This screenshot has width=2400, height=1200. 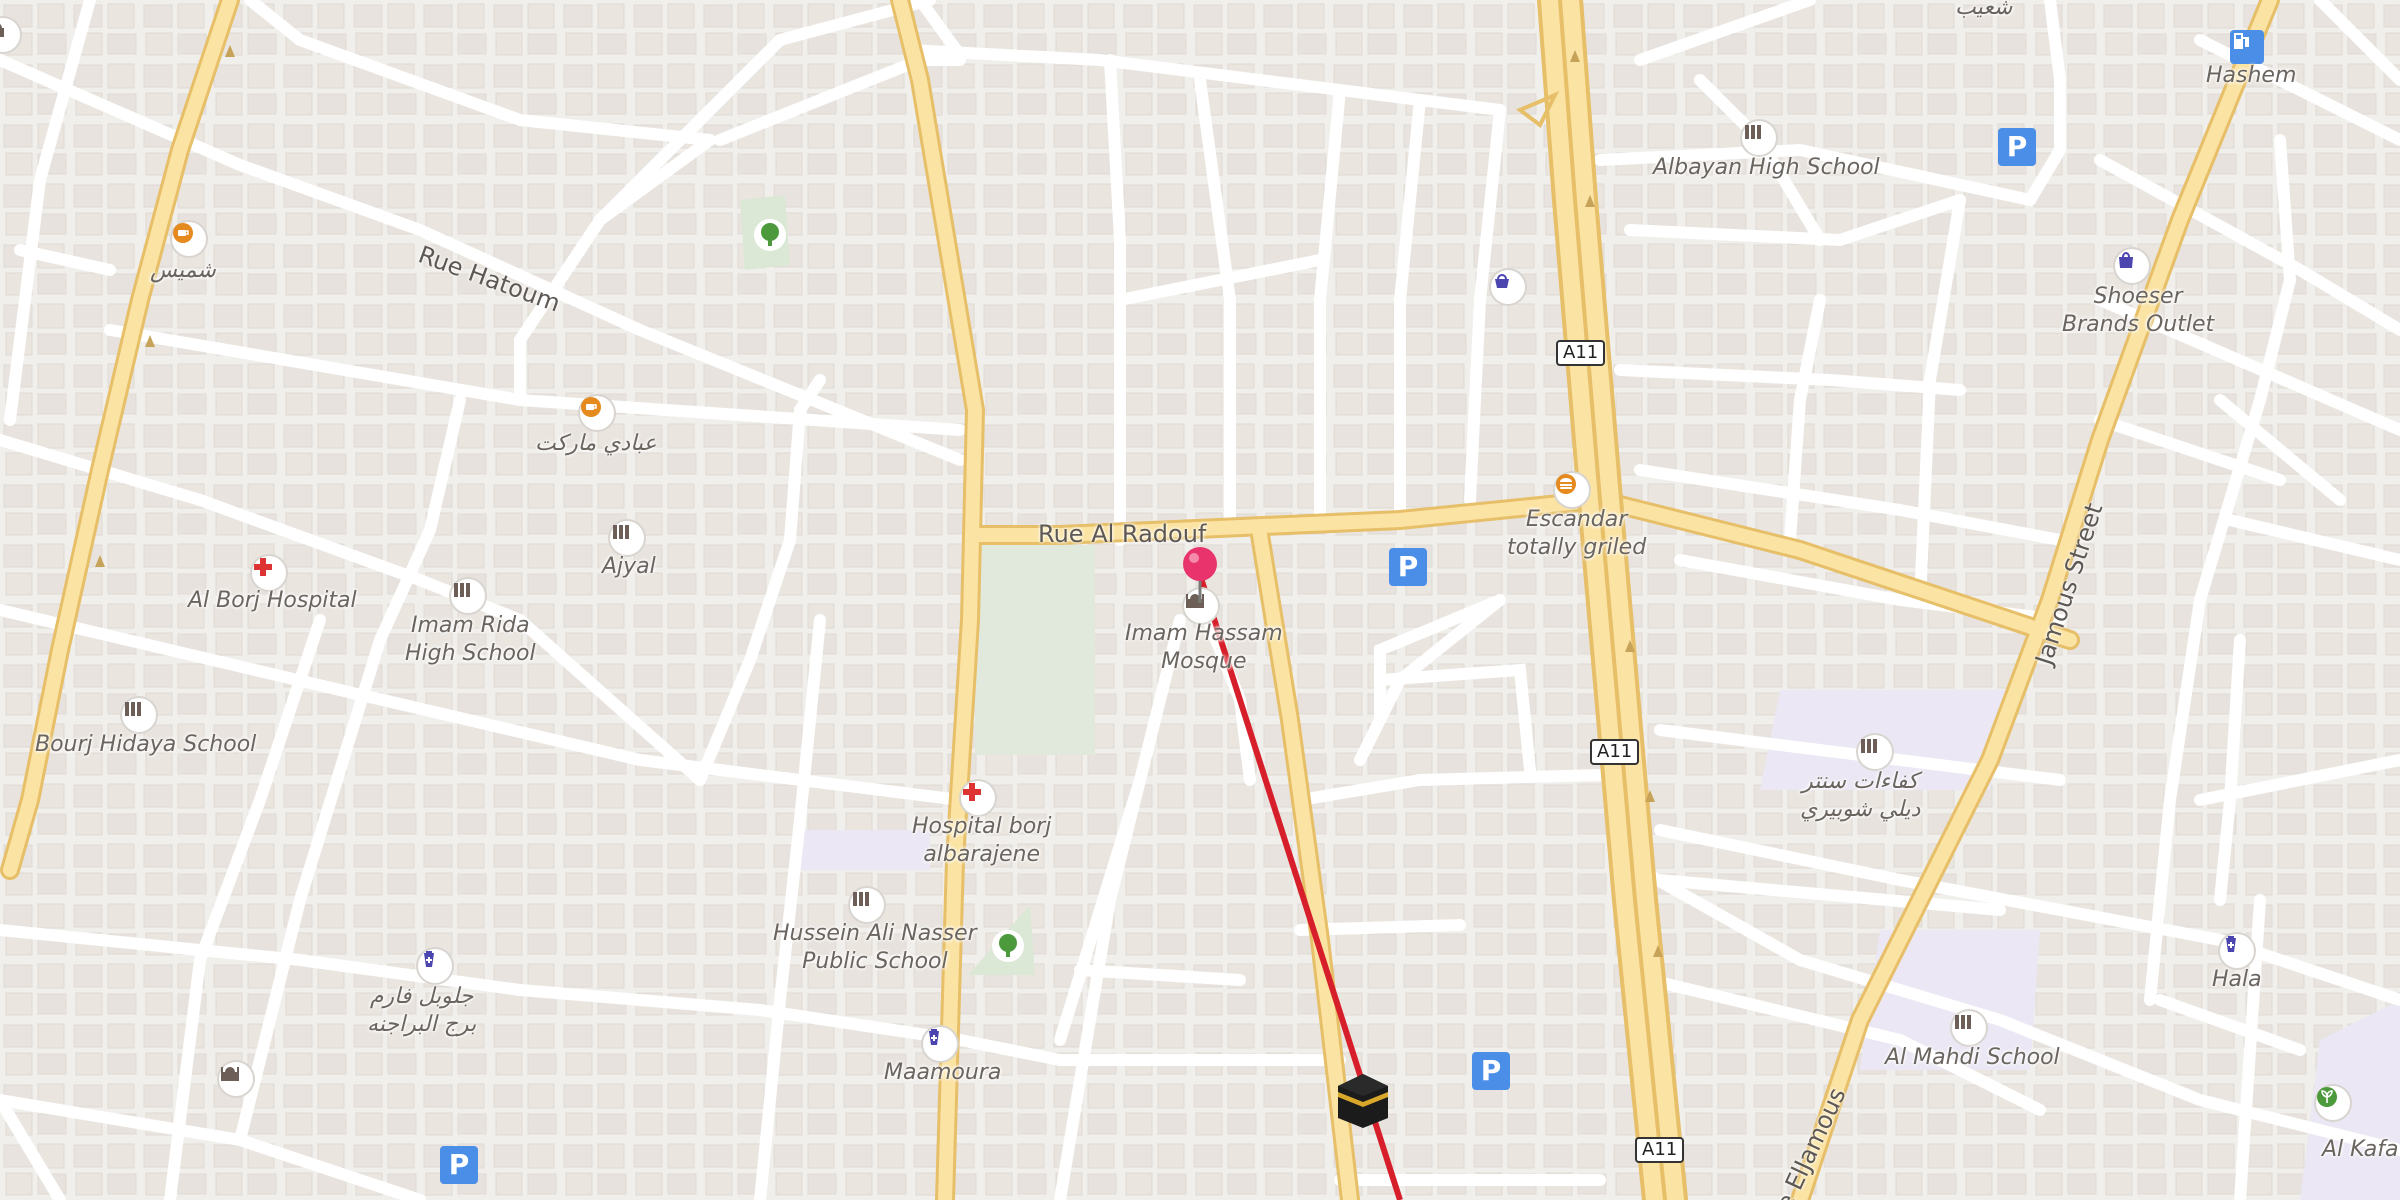 What do you see at coordinates (2138, 324) in the screenshot?
I see `label-line: Brands Outlet` at bounding box center [2138, 324].